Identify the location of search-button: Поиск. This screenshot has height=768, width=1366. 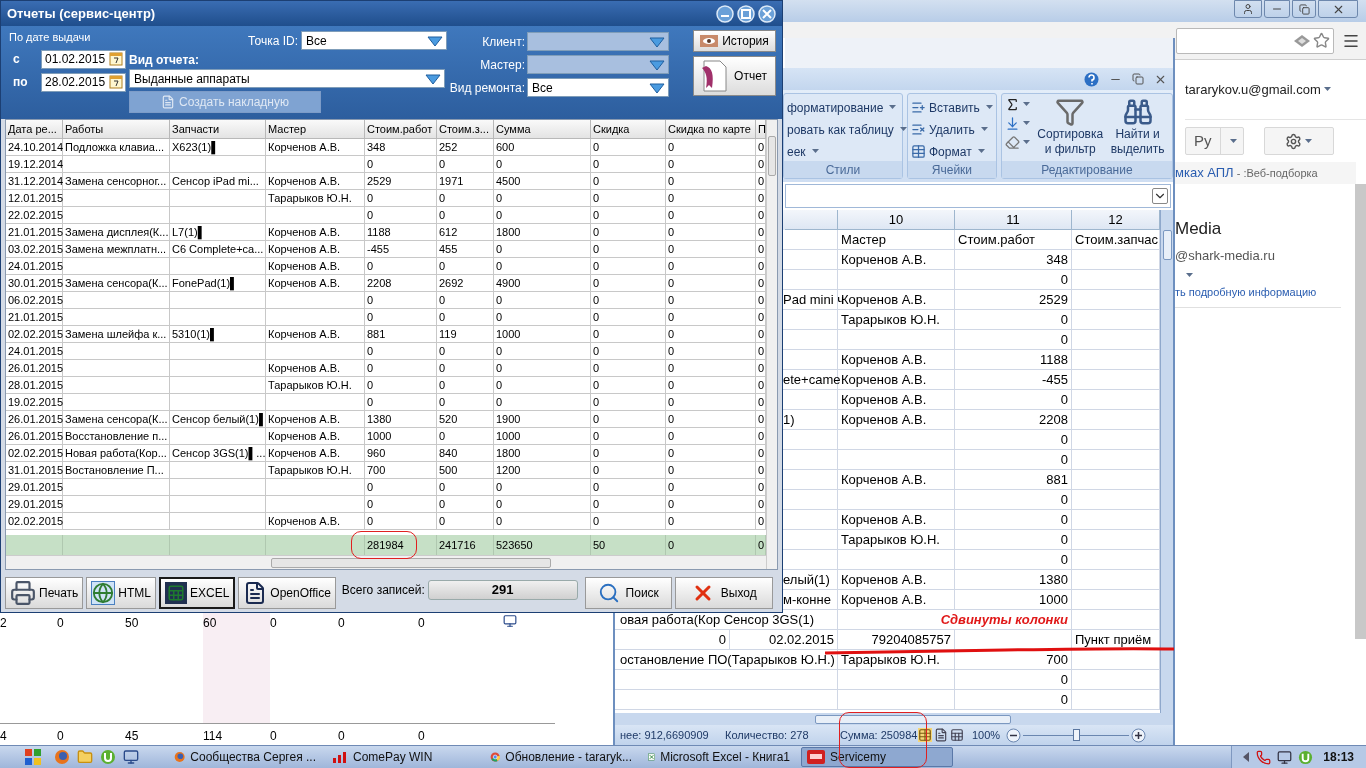
(628, 593).